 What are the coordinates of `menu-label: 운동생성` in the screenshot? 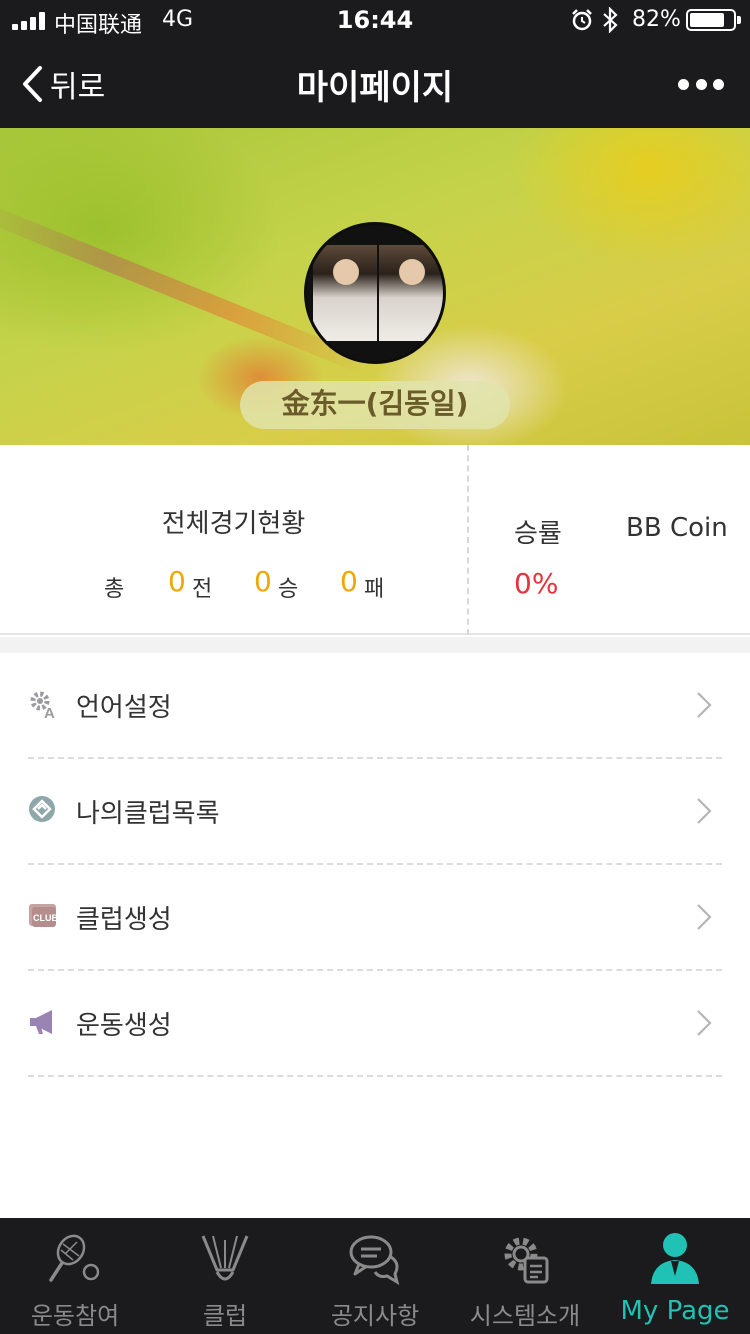 It's located at (124, 1026).